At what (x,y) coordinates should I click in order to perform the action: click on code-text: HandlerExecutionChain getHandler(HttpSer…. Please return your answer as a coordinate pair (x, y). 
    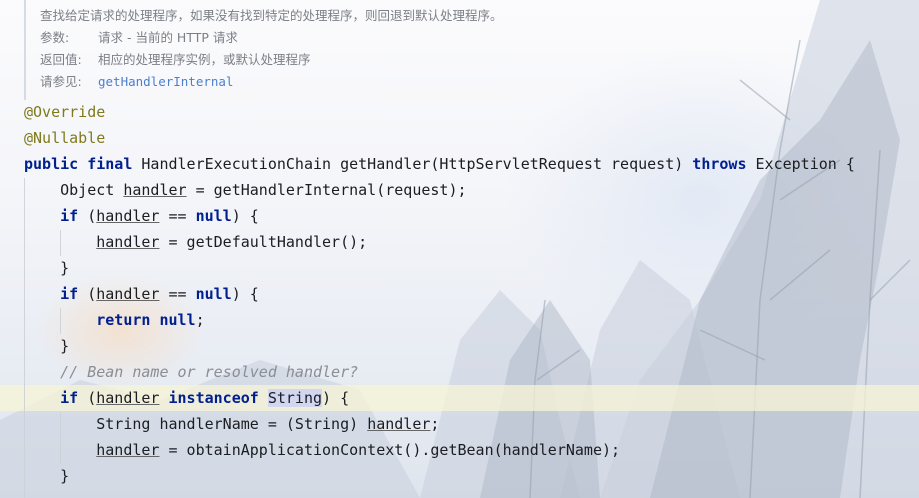
    Looking at the image, I should click on (412, 164).